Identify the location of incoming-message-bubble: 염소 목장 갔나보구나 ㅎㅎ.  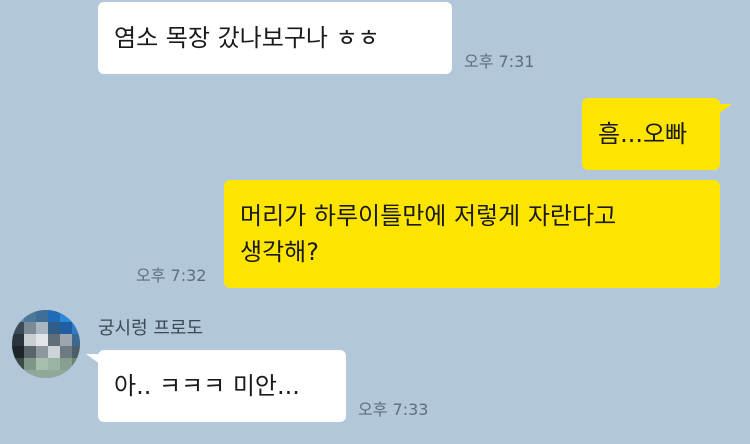
(275, 38).